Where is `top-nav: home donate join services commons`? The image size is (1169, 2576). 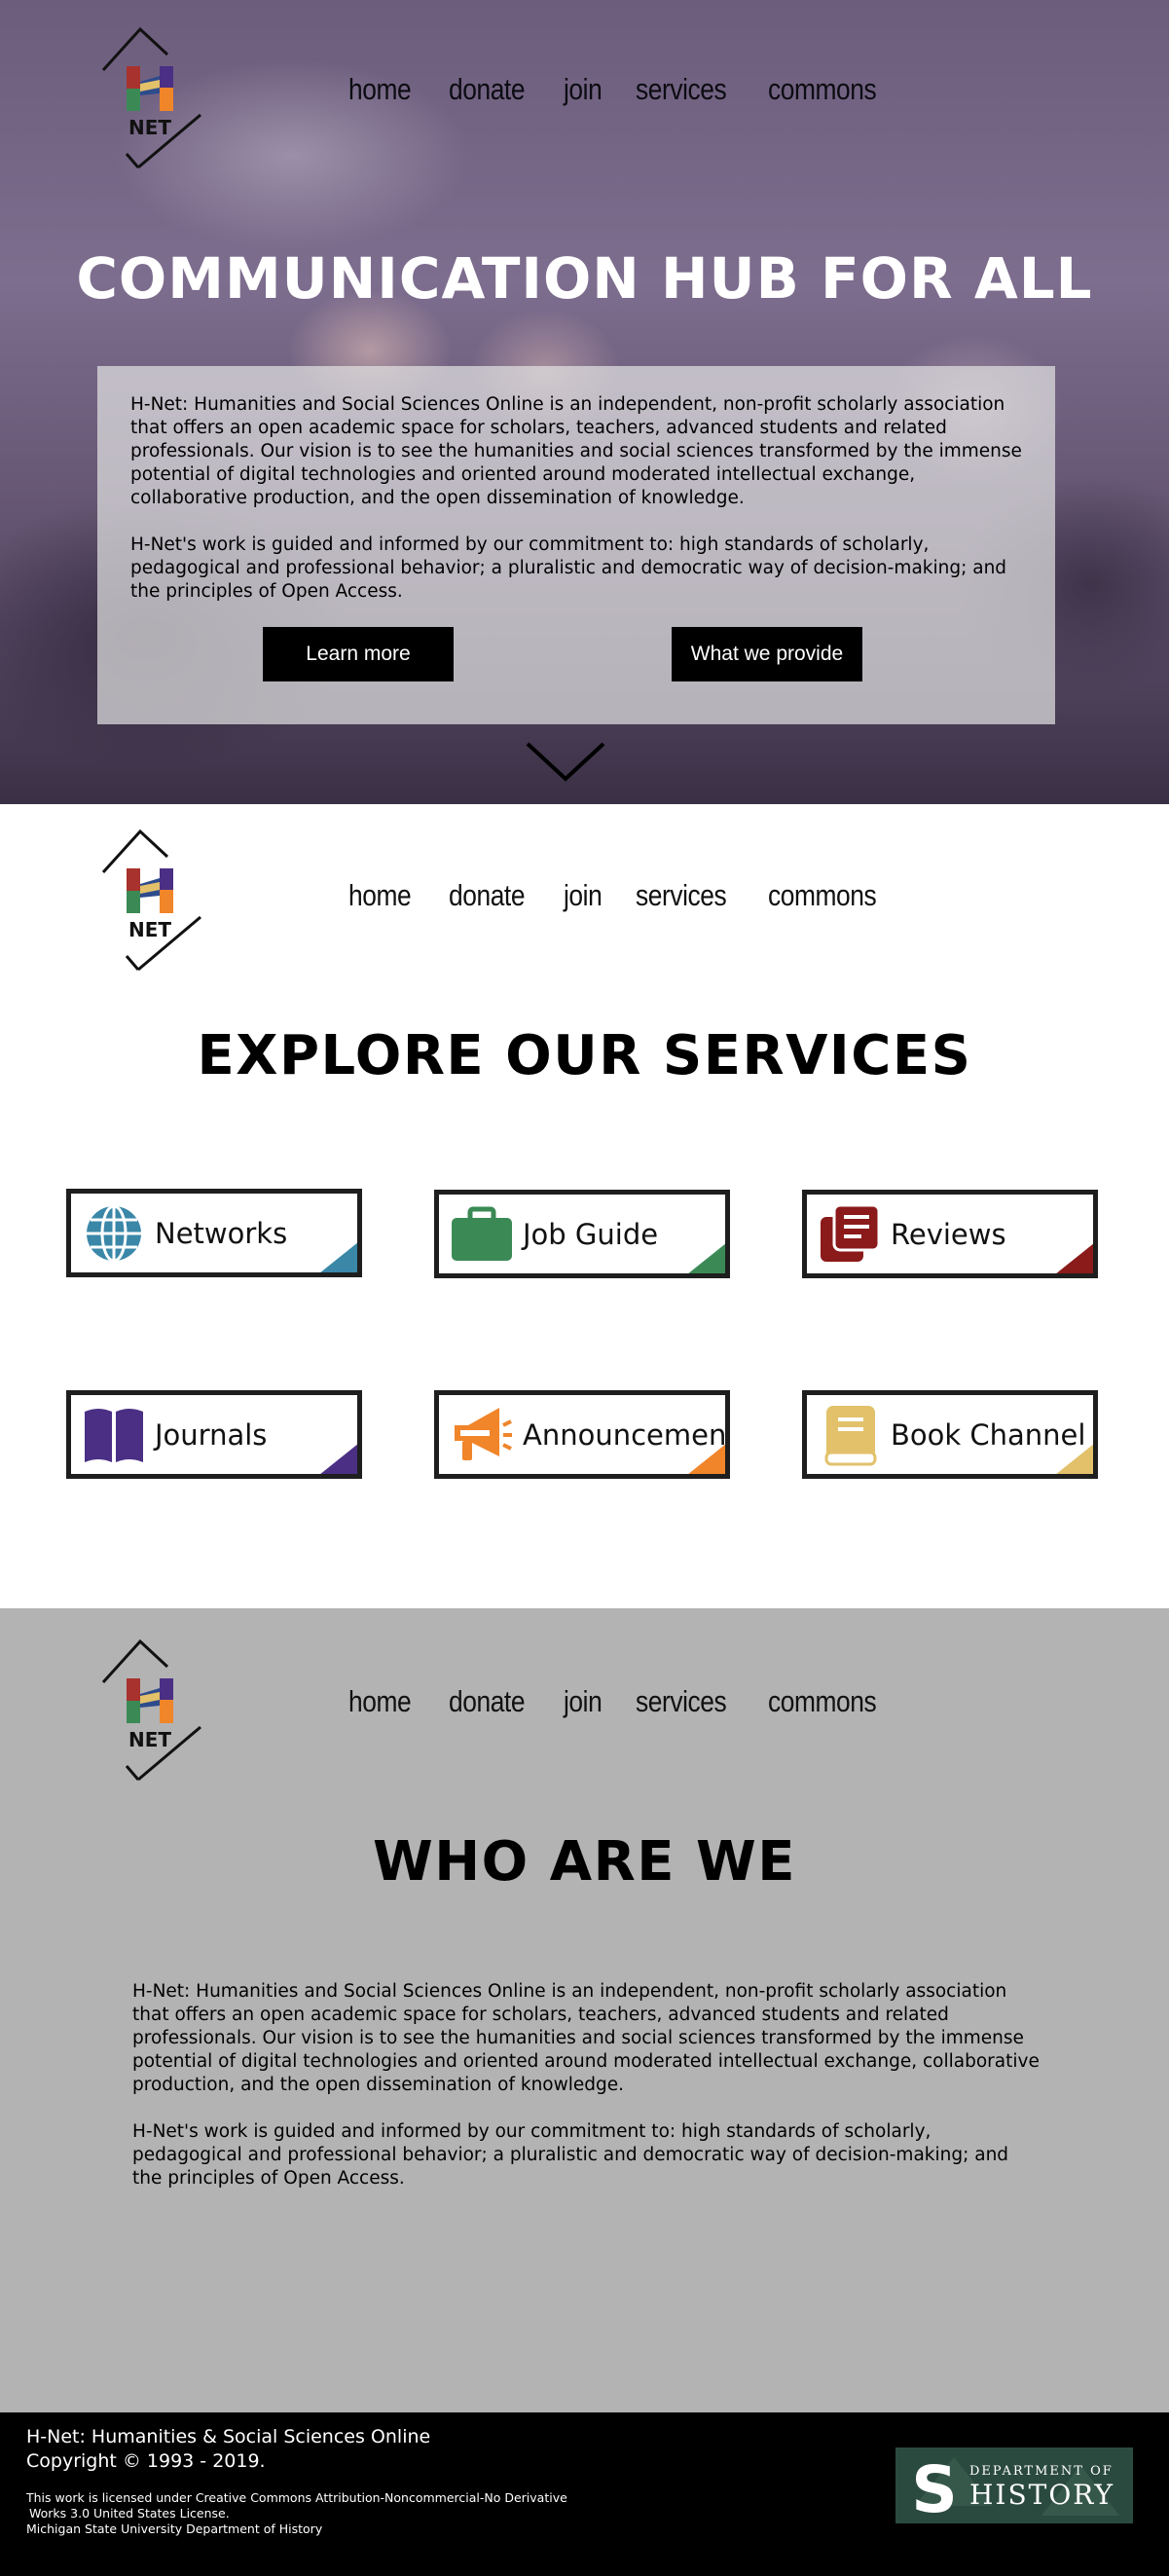 top-nav: home donate join services commons is located at coordinates (635, 89).